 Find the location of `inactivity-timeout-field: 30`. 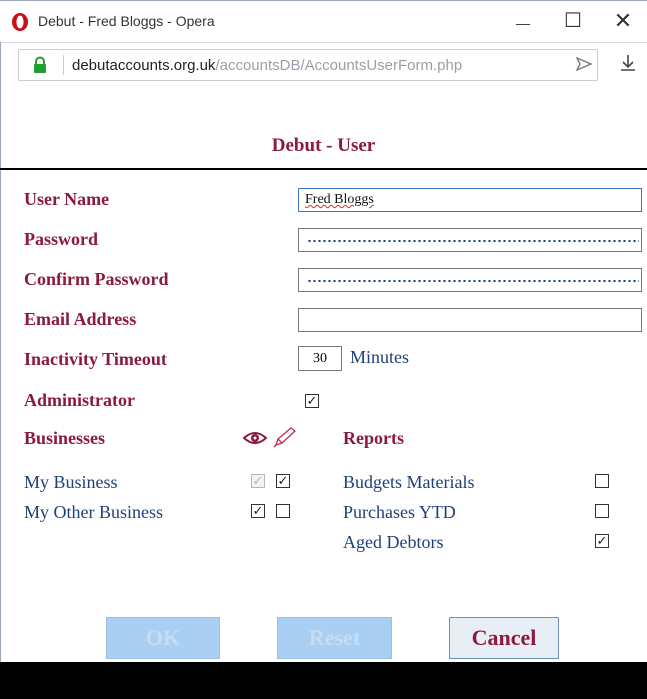

inactivity-timeout-field: 30 is located at coordinates (320, 358).